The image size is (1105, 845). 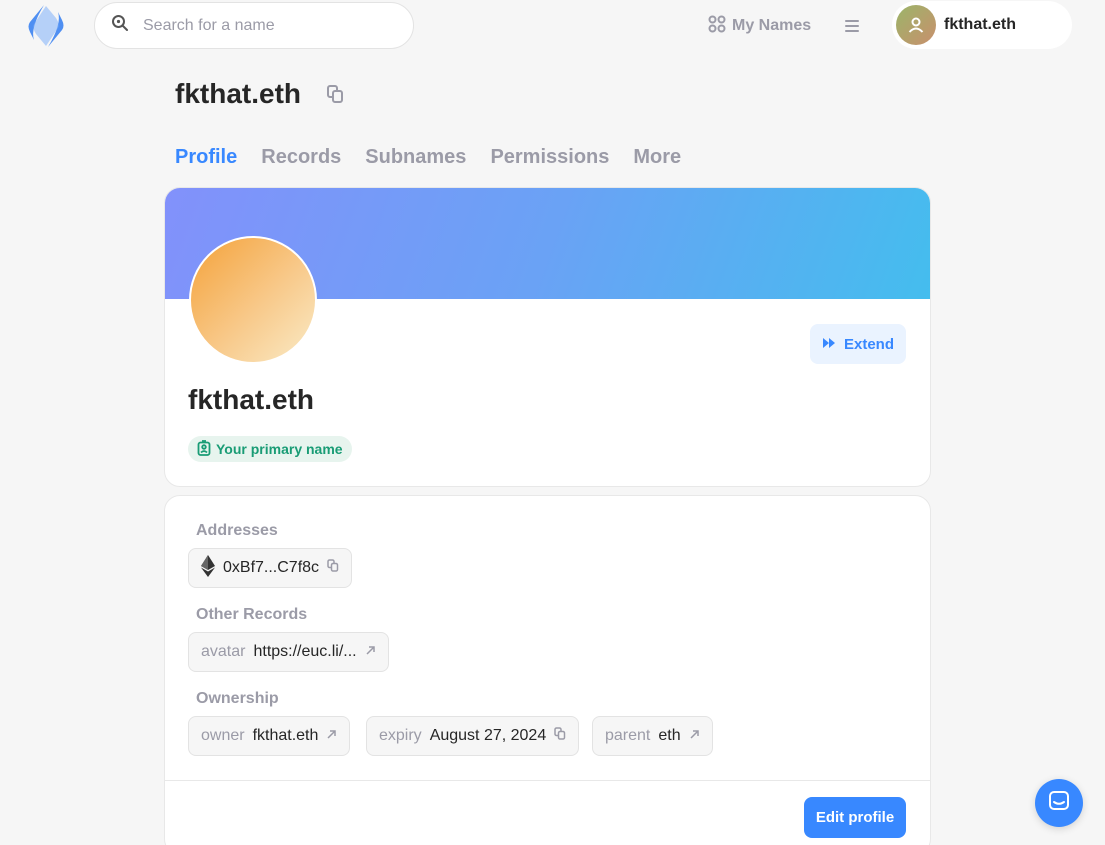 What do you see at coordinates (852, 26) in the screenshot?
I see `hamburger-menu-icon` at bounding box center [852, 26].